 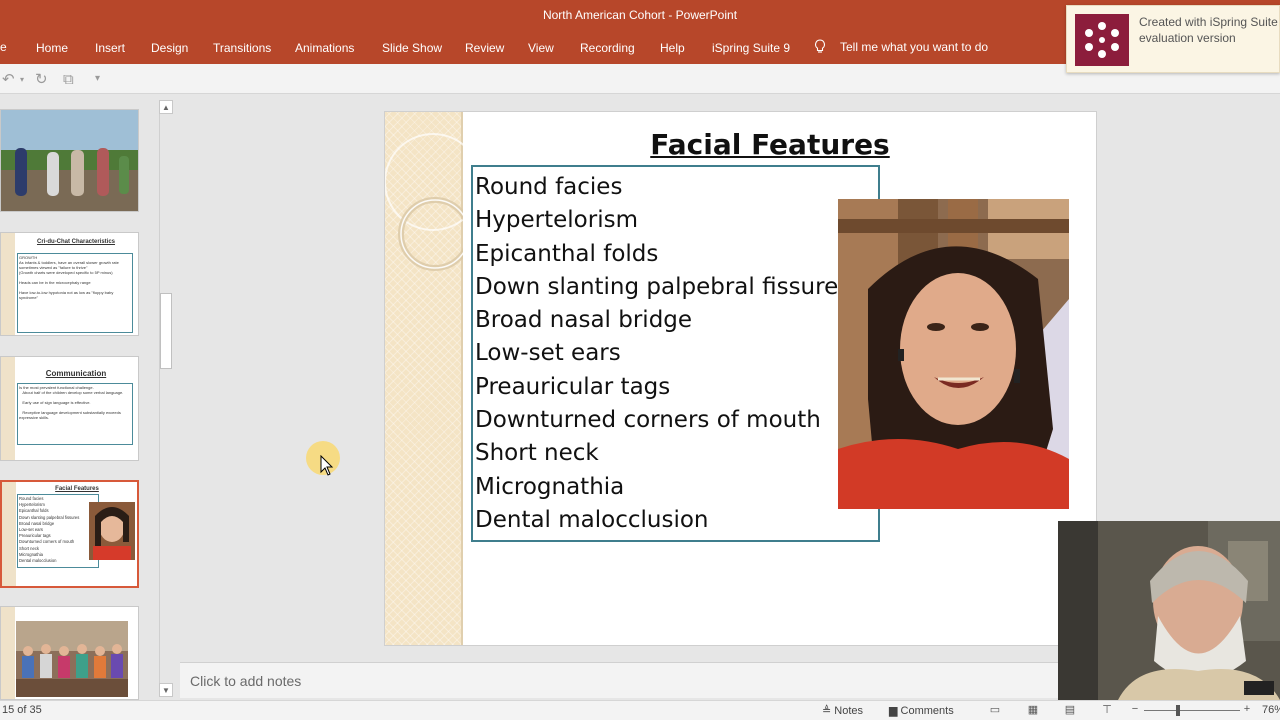 What do you see at coordinates (1033, 710) in the screenshot?
I see `slide-sorter-icon: ▦` at bounding box center [1033, 710].